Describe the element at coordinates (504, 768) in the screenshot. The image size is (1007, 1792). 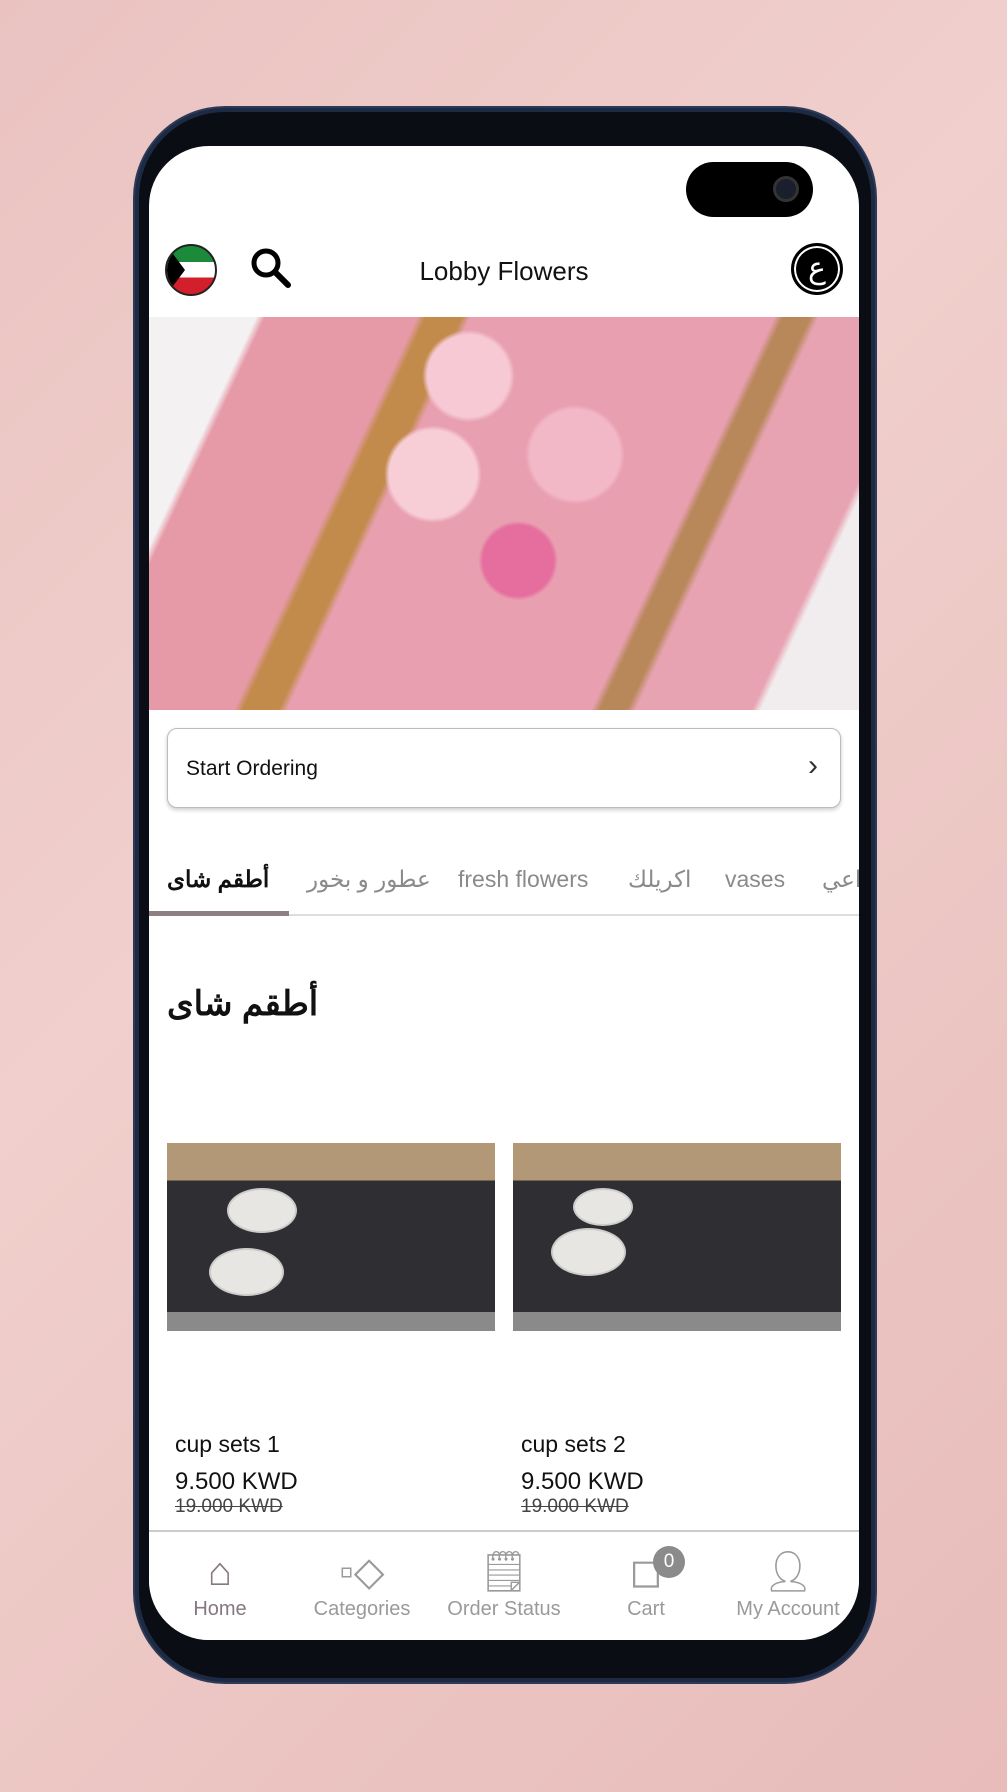
I see `start-ordering-button: Start Ordering ›` at that location.